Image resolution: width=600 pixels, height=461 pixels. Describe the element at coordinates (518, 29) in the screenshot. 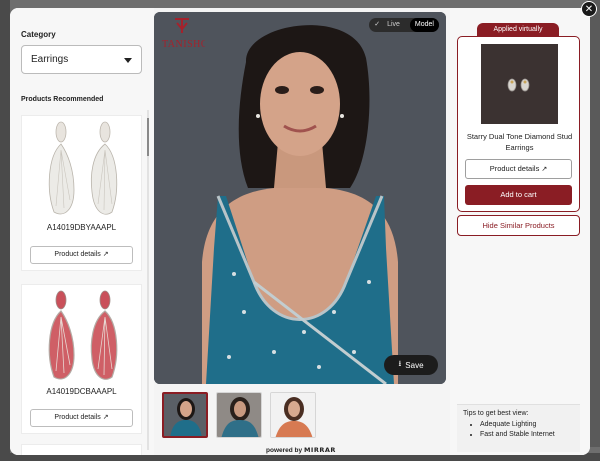

I see `applied-virtually-tab: Applied virtually` at that location.